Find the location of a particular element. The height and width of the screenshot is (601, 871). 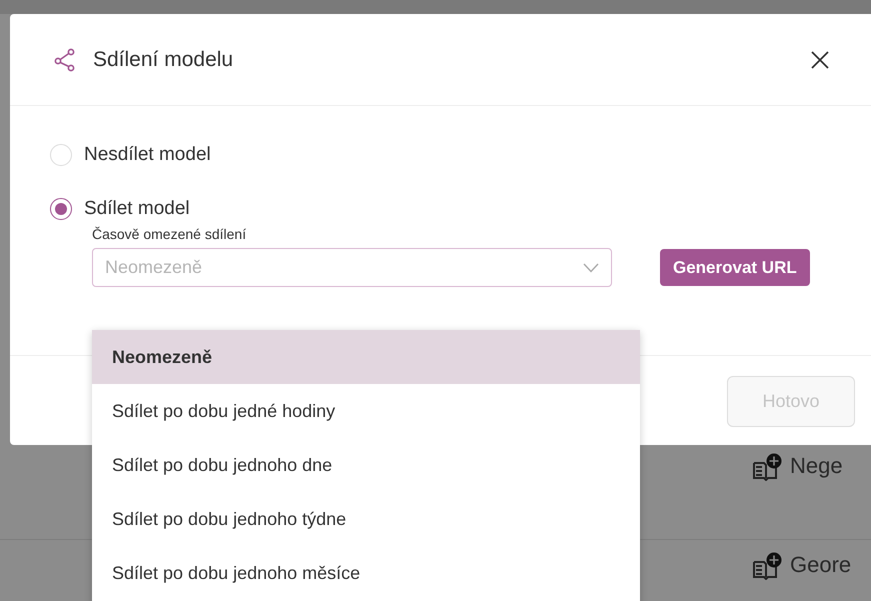

dropdown-option: Neomezeně is located at coordinates (366, 357).